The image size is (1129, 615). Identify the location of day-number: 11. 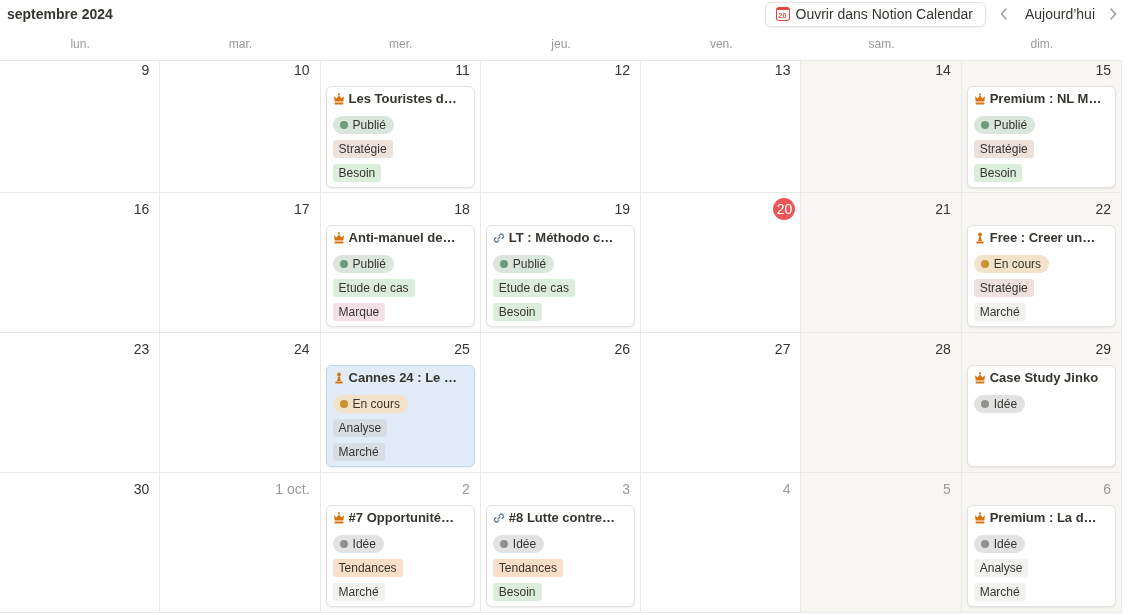
(462, 70).